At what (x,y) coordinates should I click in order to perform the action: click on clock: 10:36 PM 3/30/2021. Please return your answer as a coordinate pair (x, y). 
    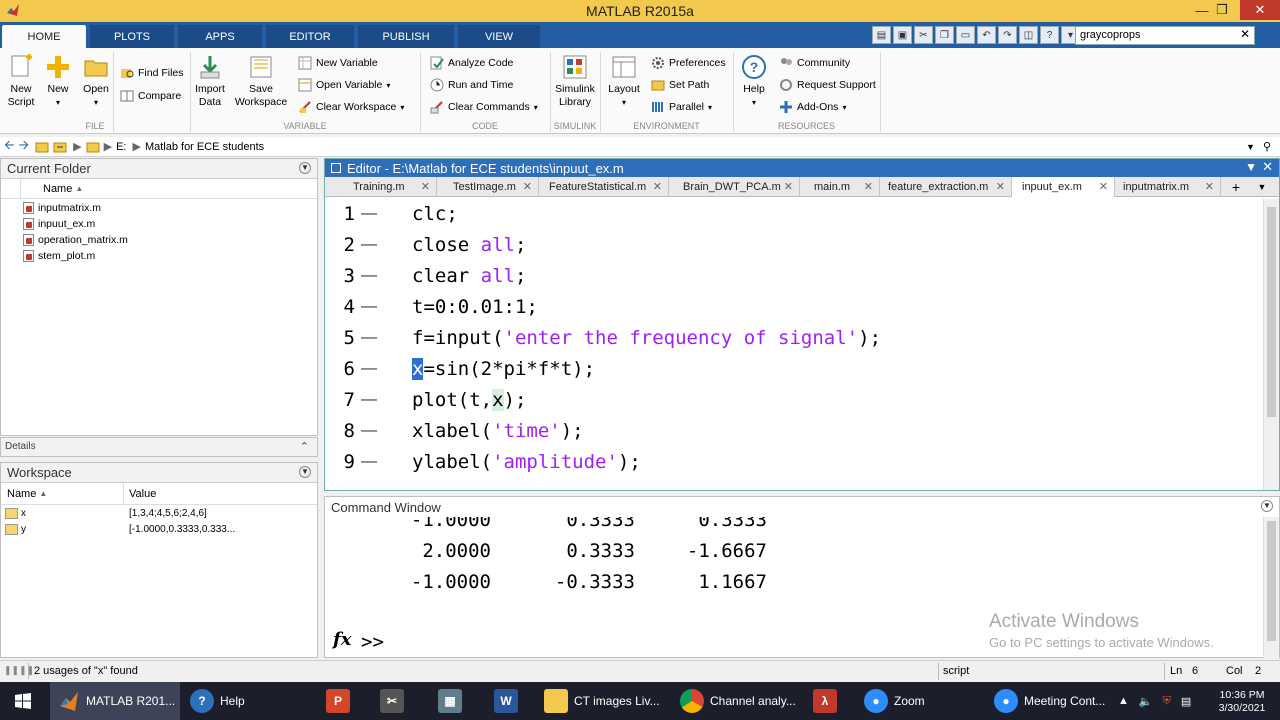
    Looking at the image, I should click on (1242, 701).